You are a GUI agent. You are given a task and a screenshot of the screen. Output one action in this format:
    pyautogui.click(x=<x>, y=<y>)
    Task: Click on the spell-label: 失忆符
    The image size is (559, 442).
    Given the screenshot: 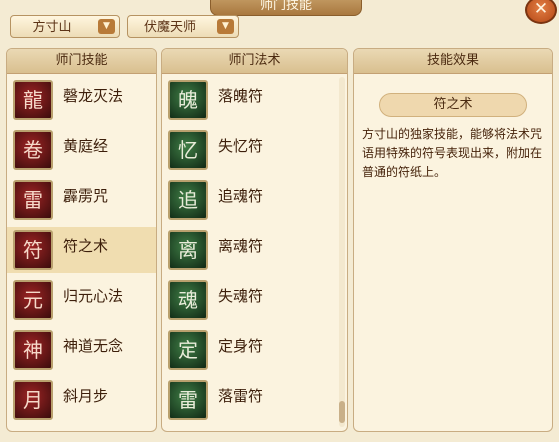 What is the action you would take?
    pyautogui.click(x=241, y=146)
    